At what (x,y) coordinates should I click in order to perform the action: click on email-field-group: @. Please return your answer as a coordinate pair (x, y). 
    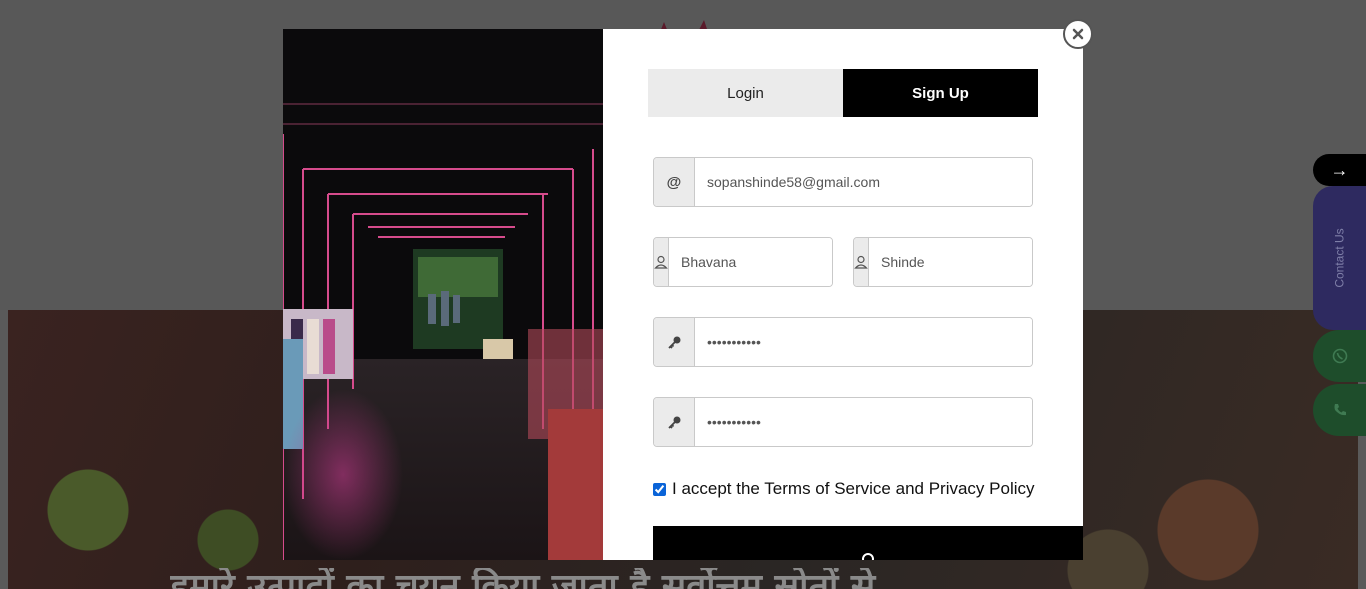
    Looking at the image, I should click on (843, 182).